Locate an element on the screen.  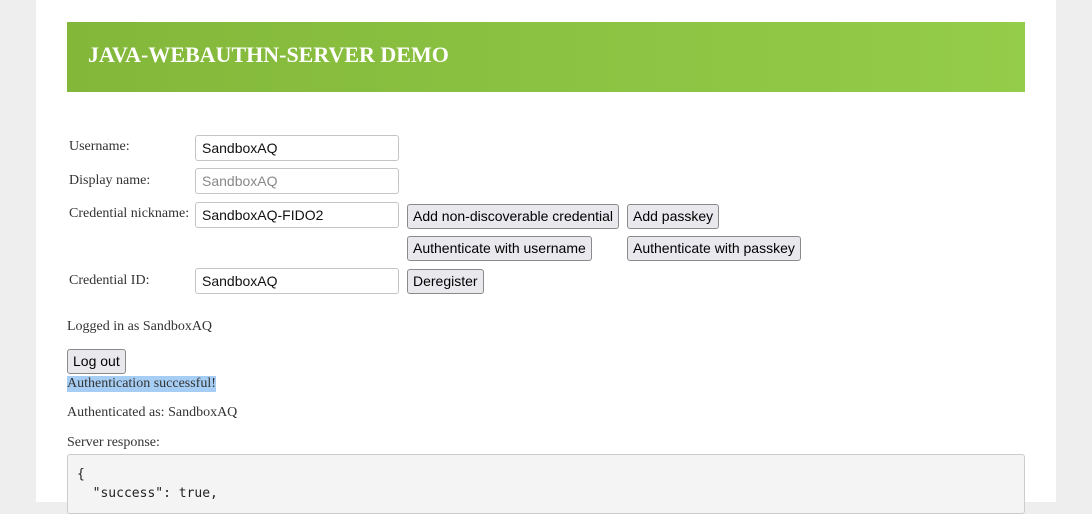
logged-in-text: Logged in as SandboxAQ is located at coordinates (140, 326).